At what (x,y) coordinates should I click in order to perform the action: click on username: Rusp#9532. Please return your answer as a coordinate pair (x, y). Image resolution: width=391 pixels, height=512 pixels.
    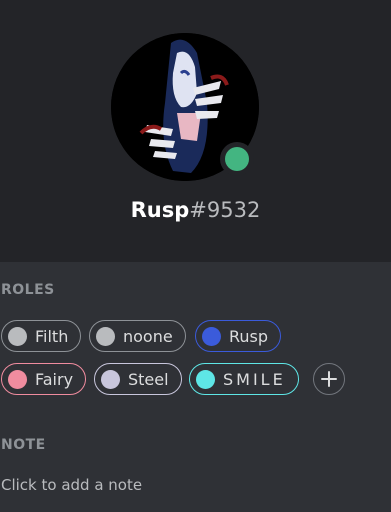
    Looking at the image, I should click on (195, 210).